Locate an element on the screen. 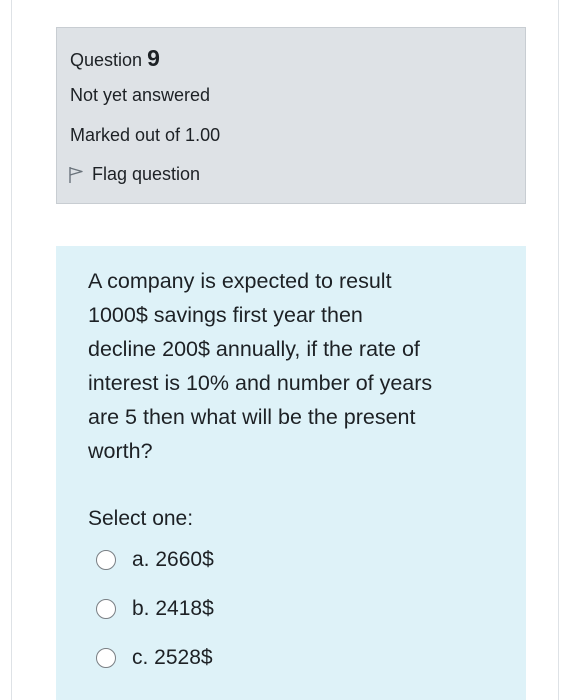 The image size is (570, 700). answer-option-c: c. 2528$ is located at coordinates (154, 658).